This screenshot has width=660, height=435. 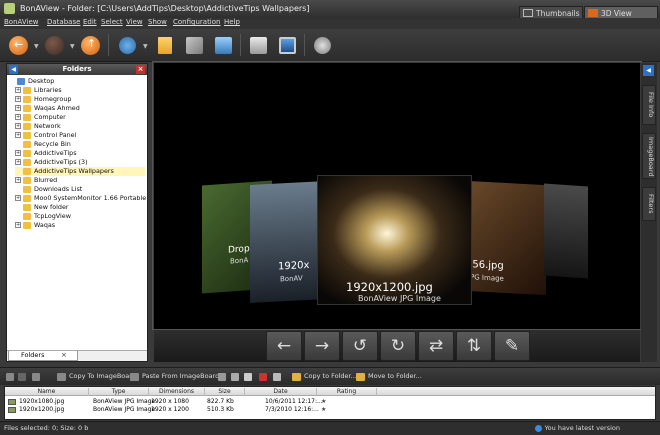 I want to click on tab-close-icon: ×, so click(x=64, y=355).